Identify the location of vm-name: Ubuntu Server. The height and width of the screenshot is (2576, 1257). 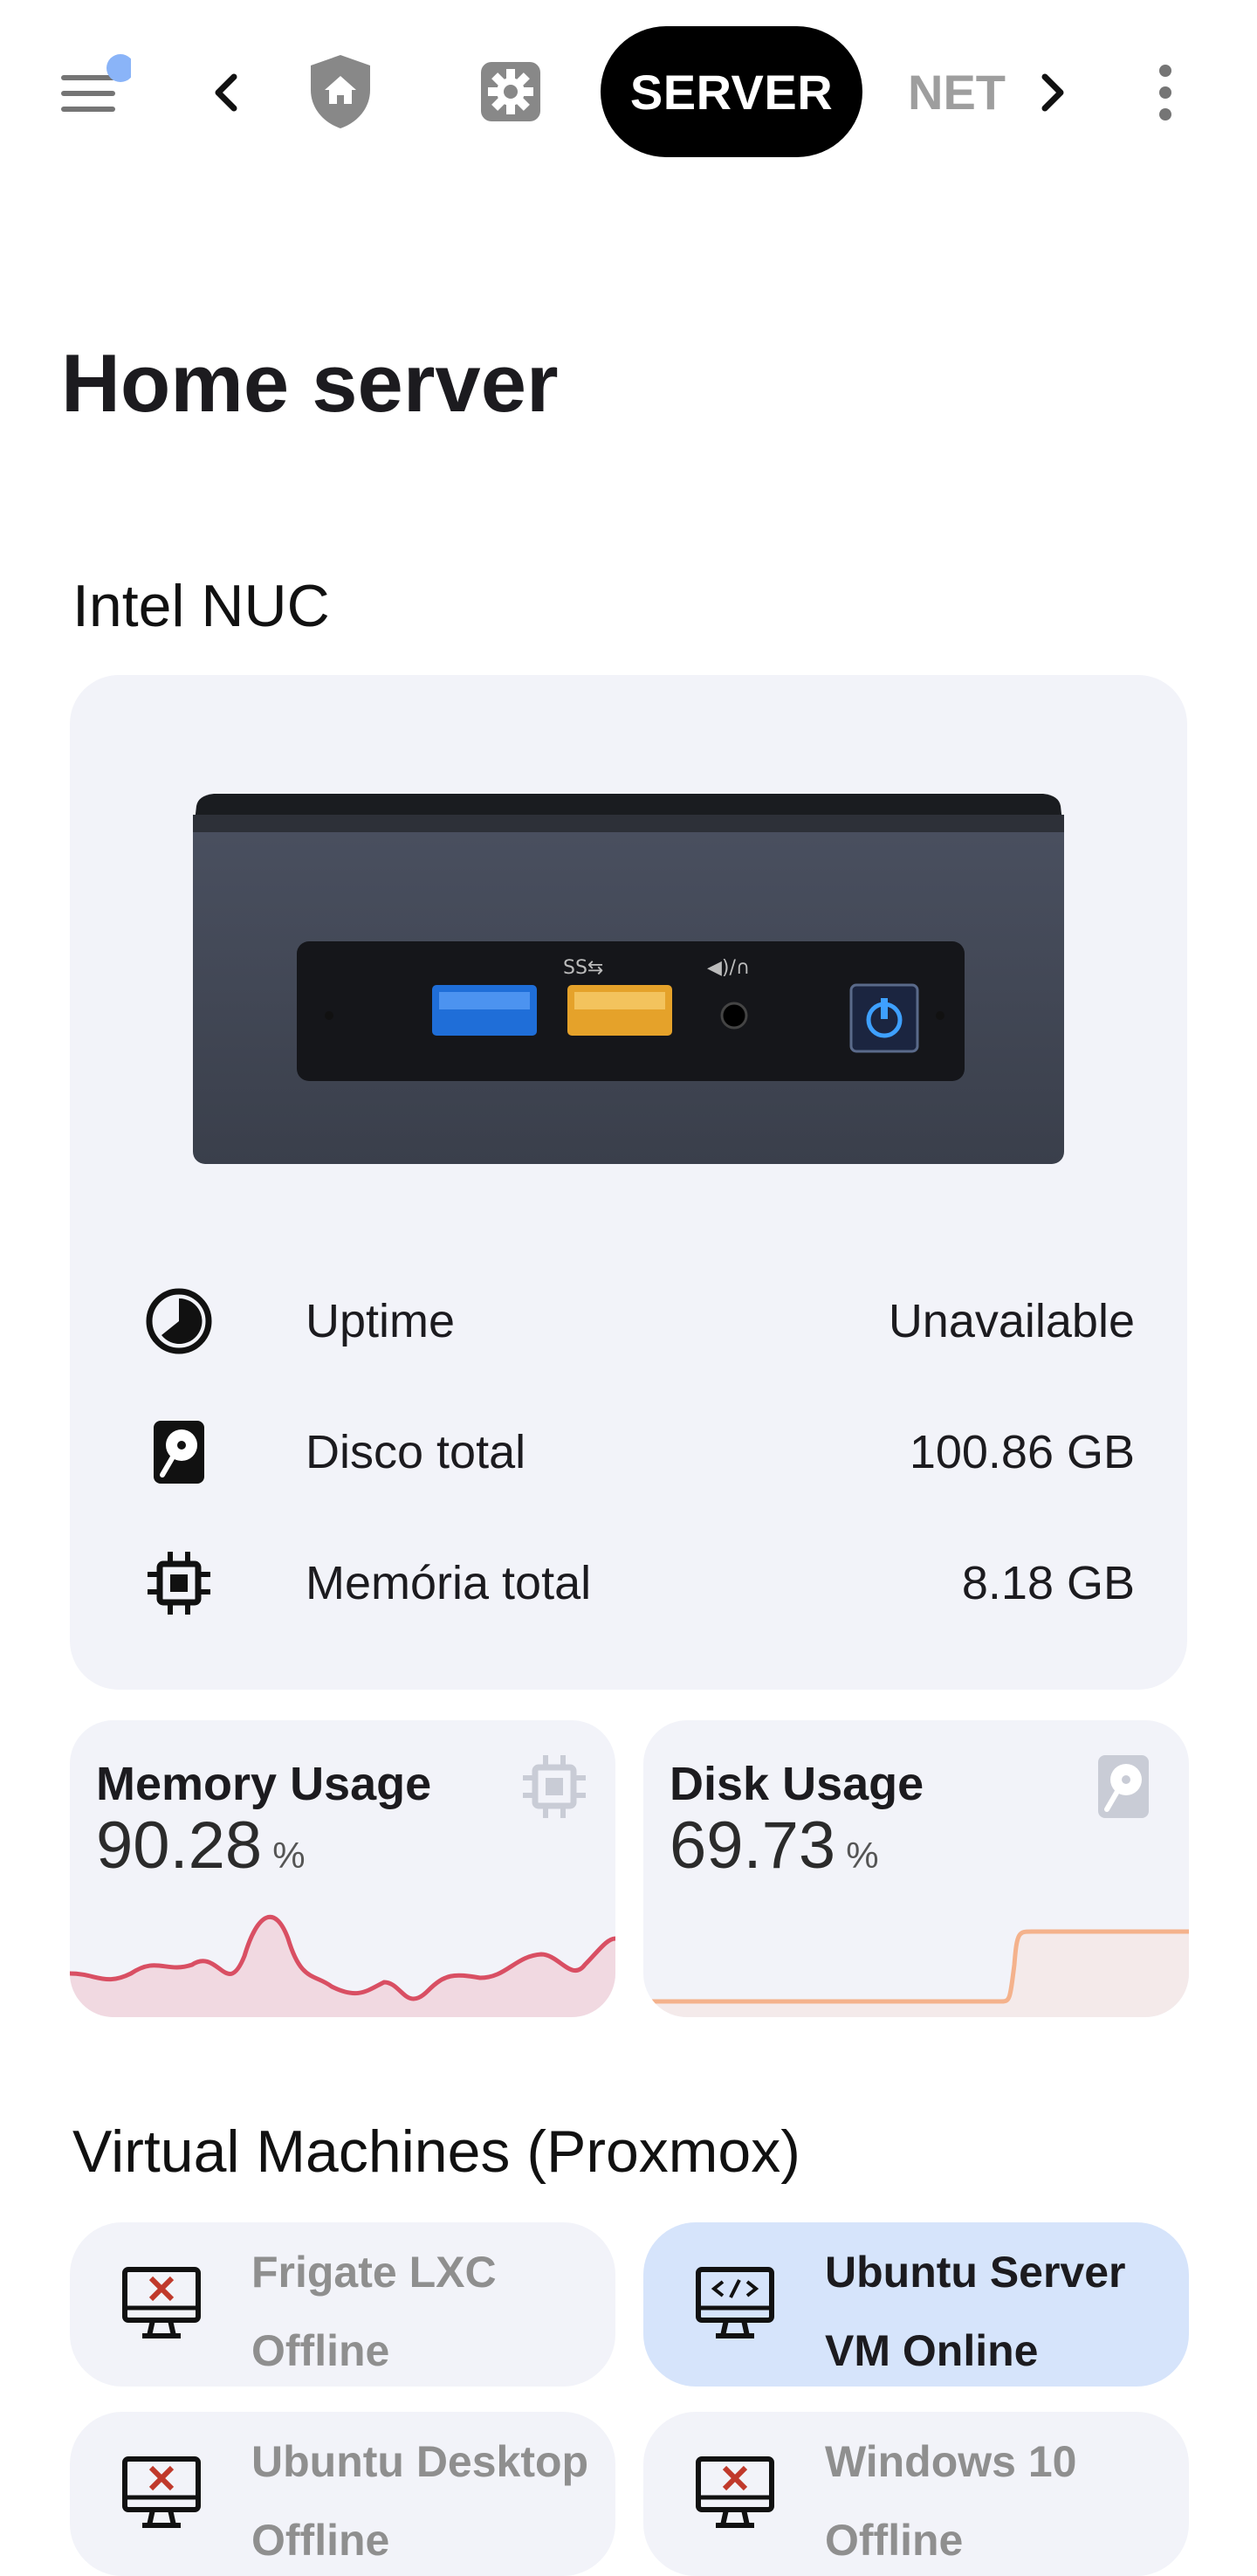
(976, 2272).